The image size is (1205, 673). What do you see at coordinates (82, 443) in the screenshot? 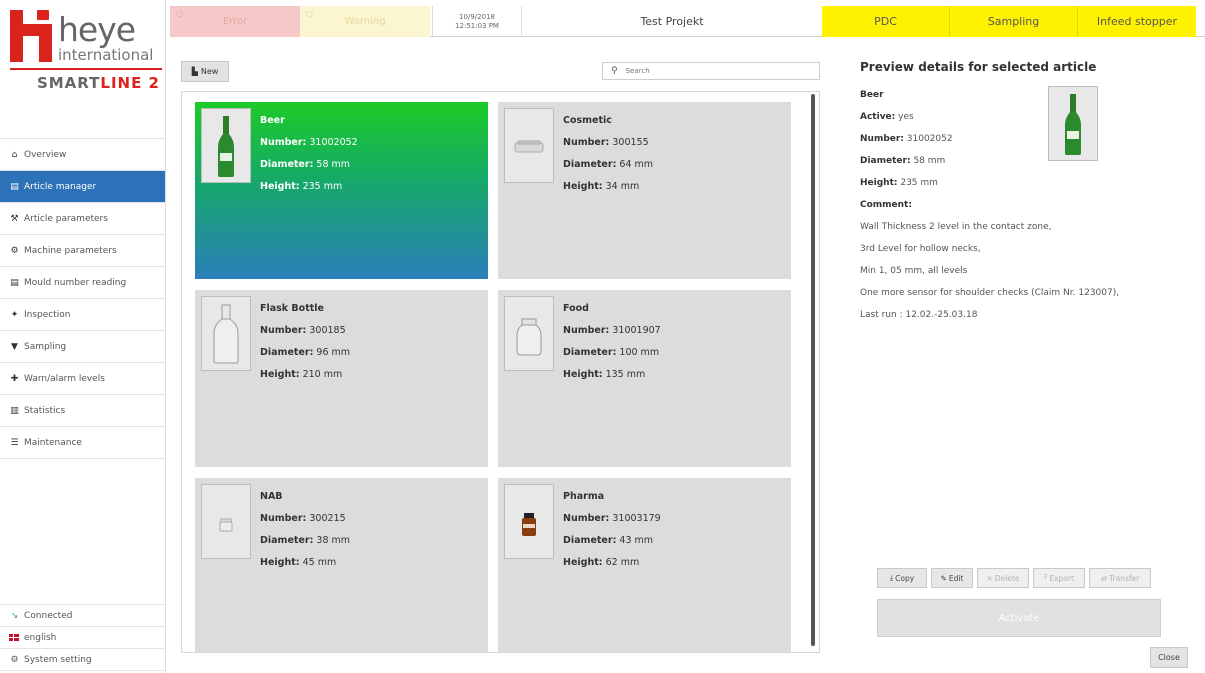
I see `sidebar-item-maintenance: ☰ Maintenance` at bounding box center [82, 443].